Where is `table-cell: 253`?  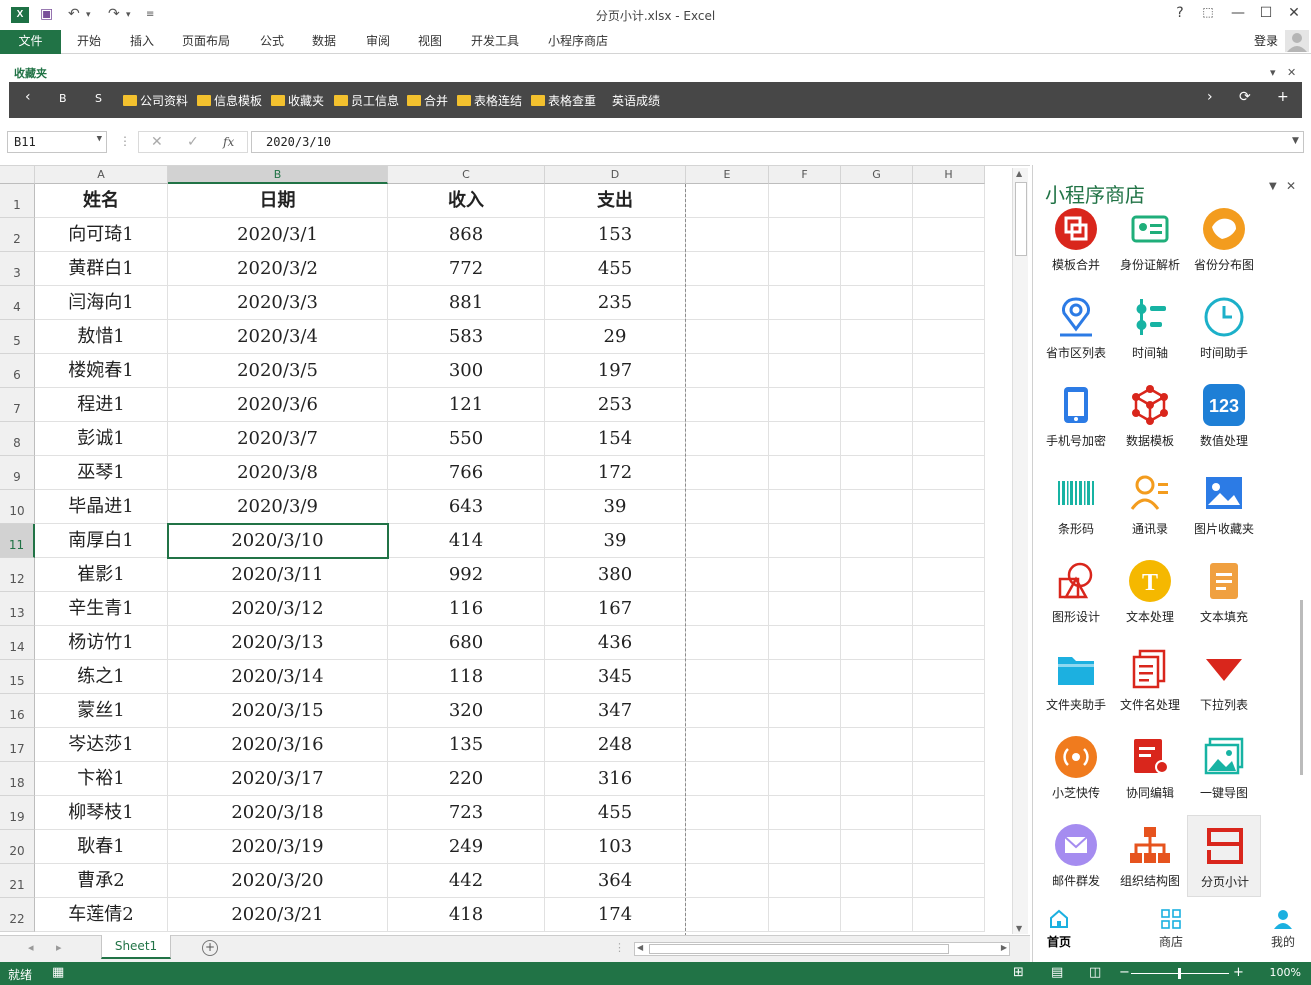
table-cell: 253 is located at coordinates (615, 405).